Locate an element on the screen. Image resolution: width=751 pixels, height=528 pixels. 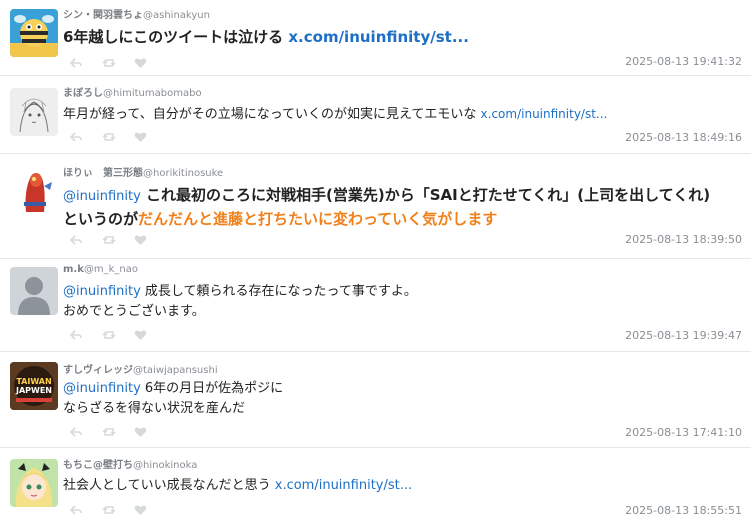
taiwan-japan-logo-avatar-icon: TAIWAN JAPWEN is located at coordinates (34, 386).